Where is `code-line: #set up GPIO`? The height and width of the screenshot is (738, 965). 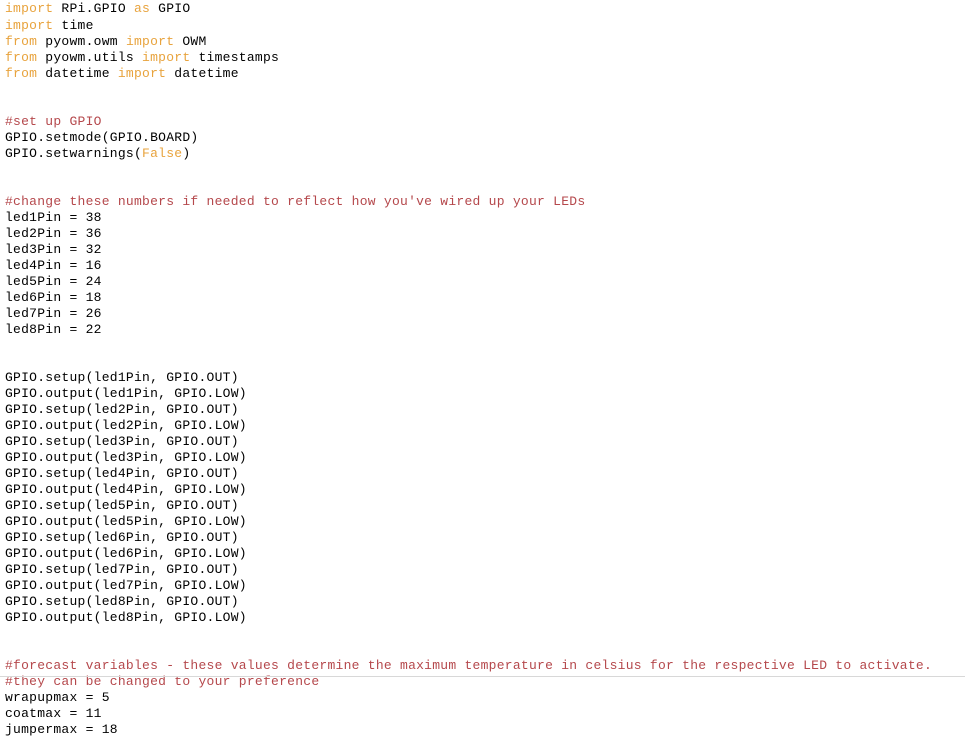
code-line: #set up GPIO is located at coordinates (482, 122).